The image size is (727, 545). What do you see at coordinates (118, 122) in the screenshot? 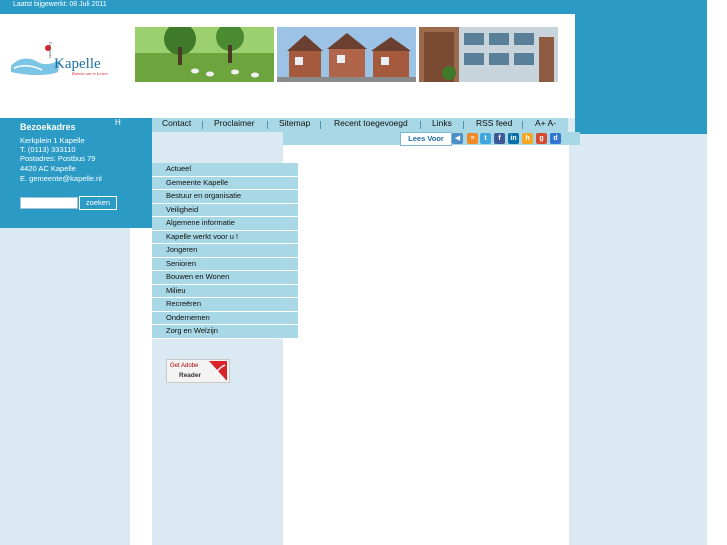
I see `nav-home-partial: H` at bounding box center [118, 122].